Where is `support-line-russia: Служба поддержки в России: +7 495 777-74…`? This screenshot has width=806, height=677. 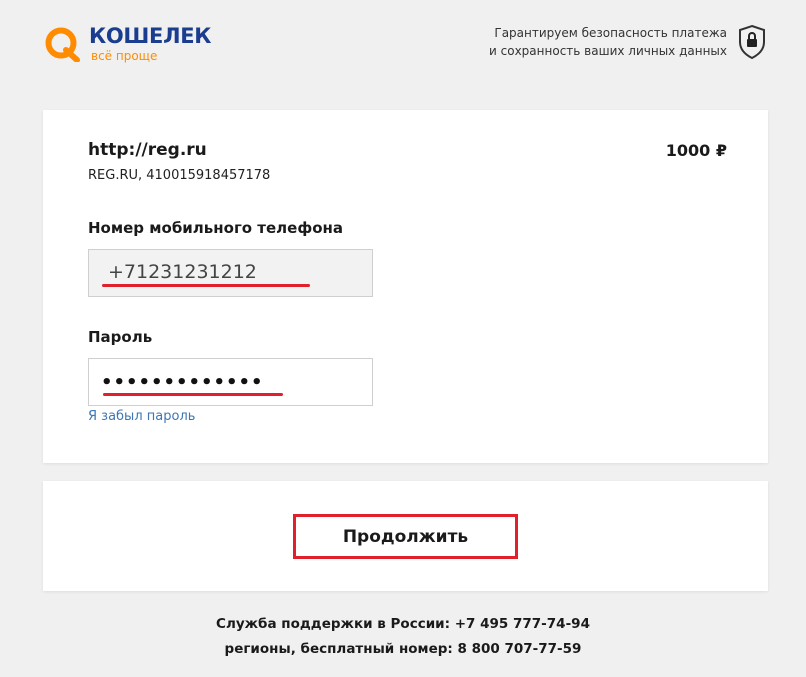
support-line-russia: Служба поддержки в России: +7 495 777-74… is located at coordinates (403, 624).